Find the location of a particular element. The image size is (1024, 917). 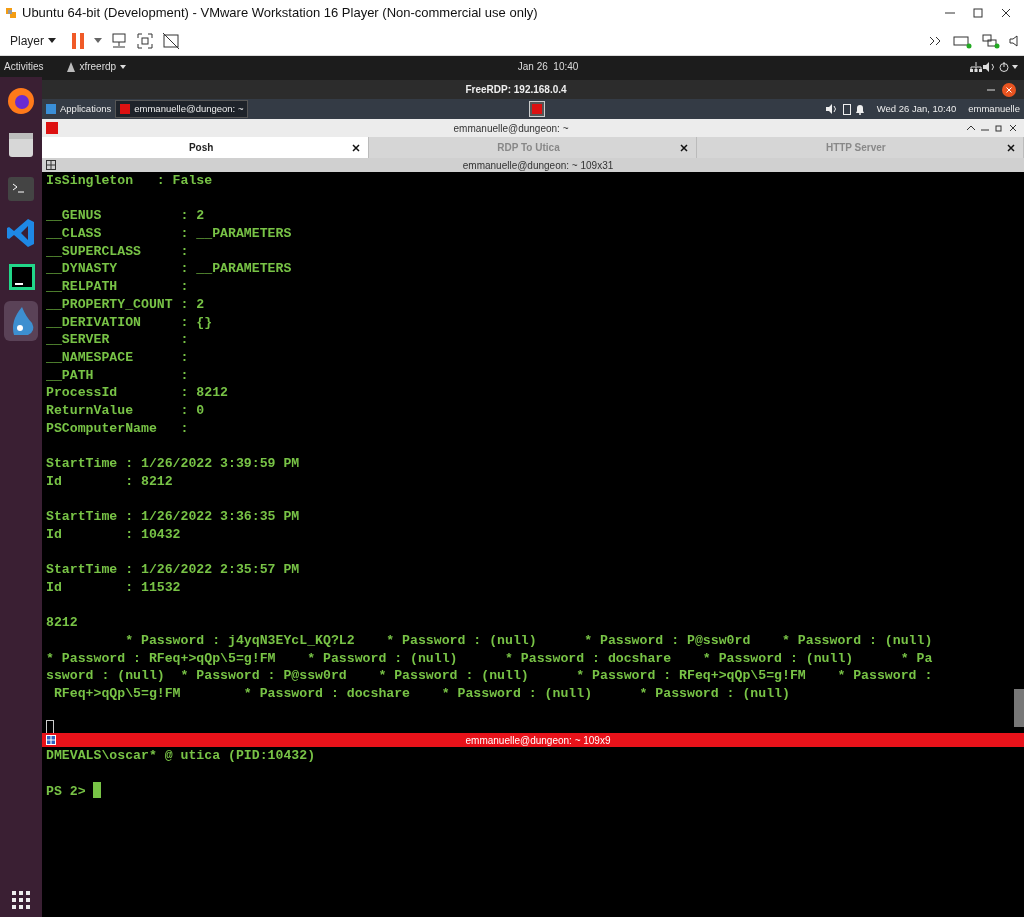

terminal-line: Id : 10432 is located at coordinates (114, 534).